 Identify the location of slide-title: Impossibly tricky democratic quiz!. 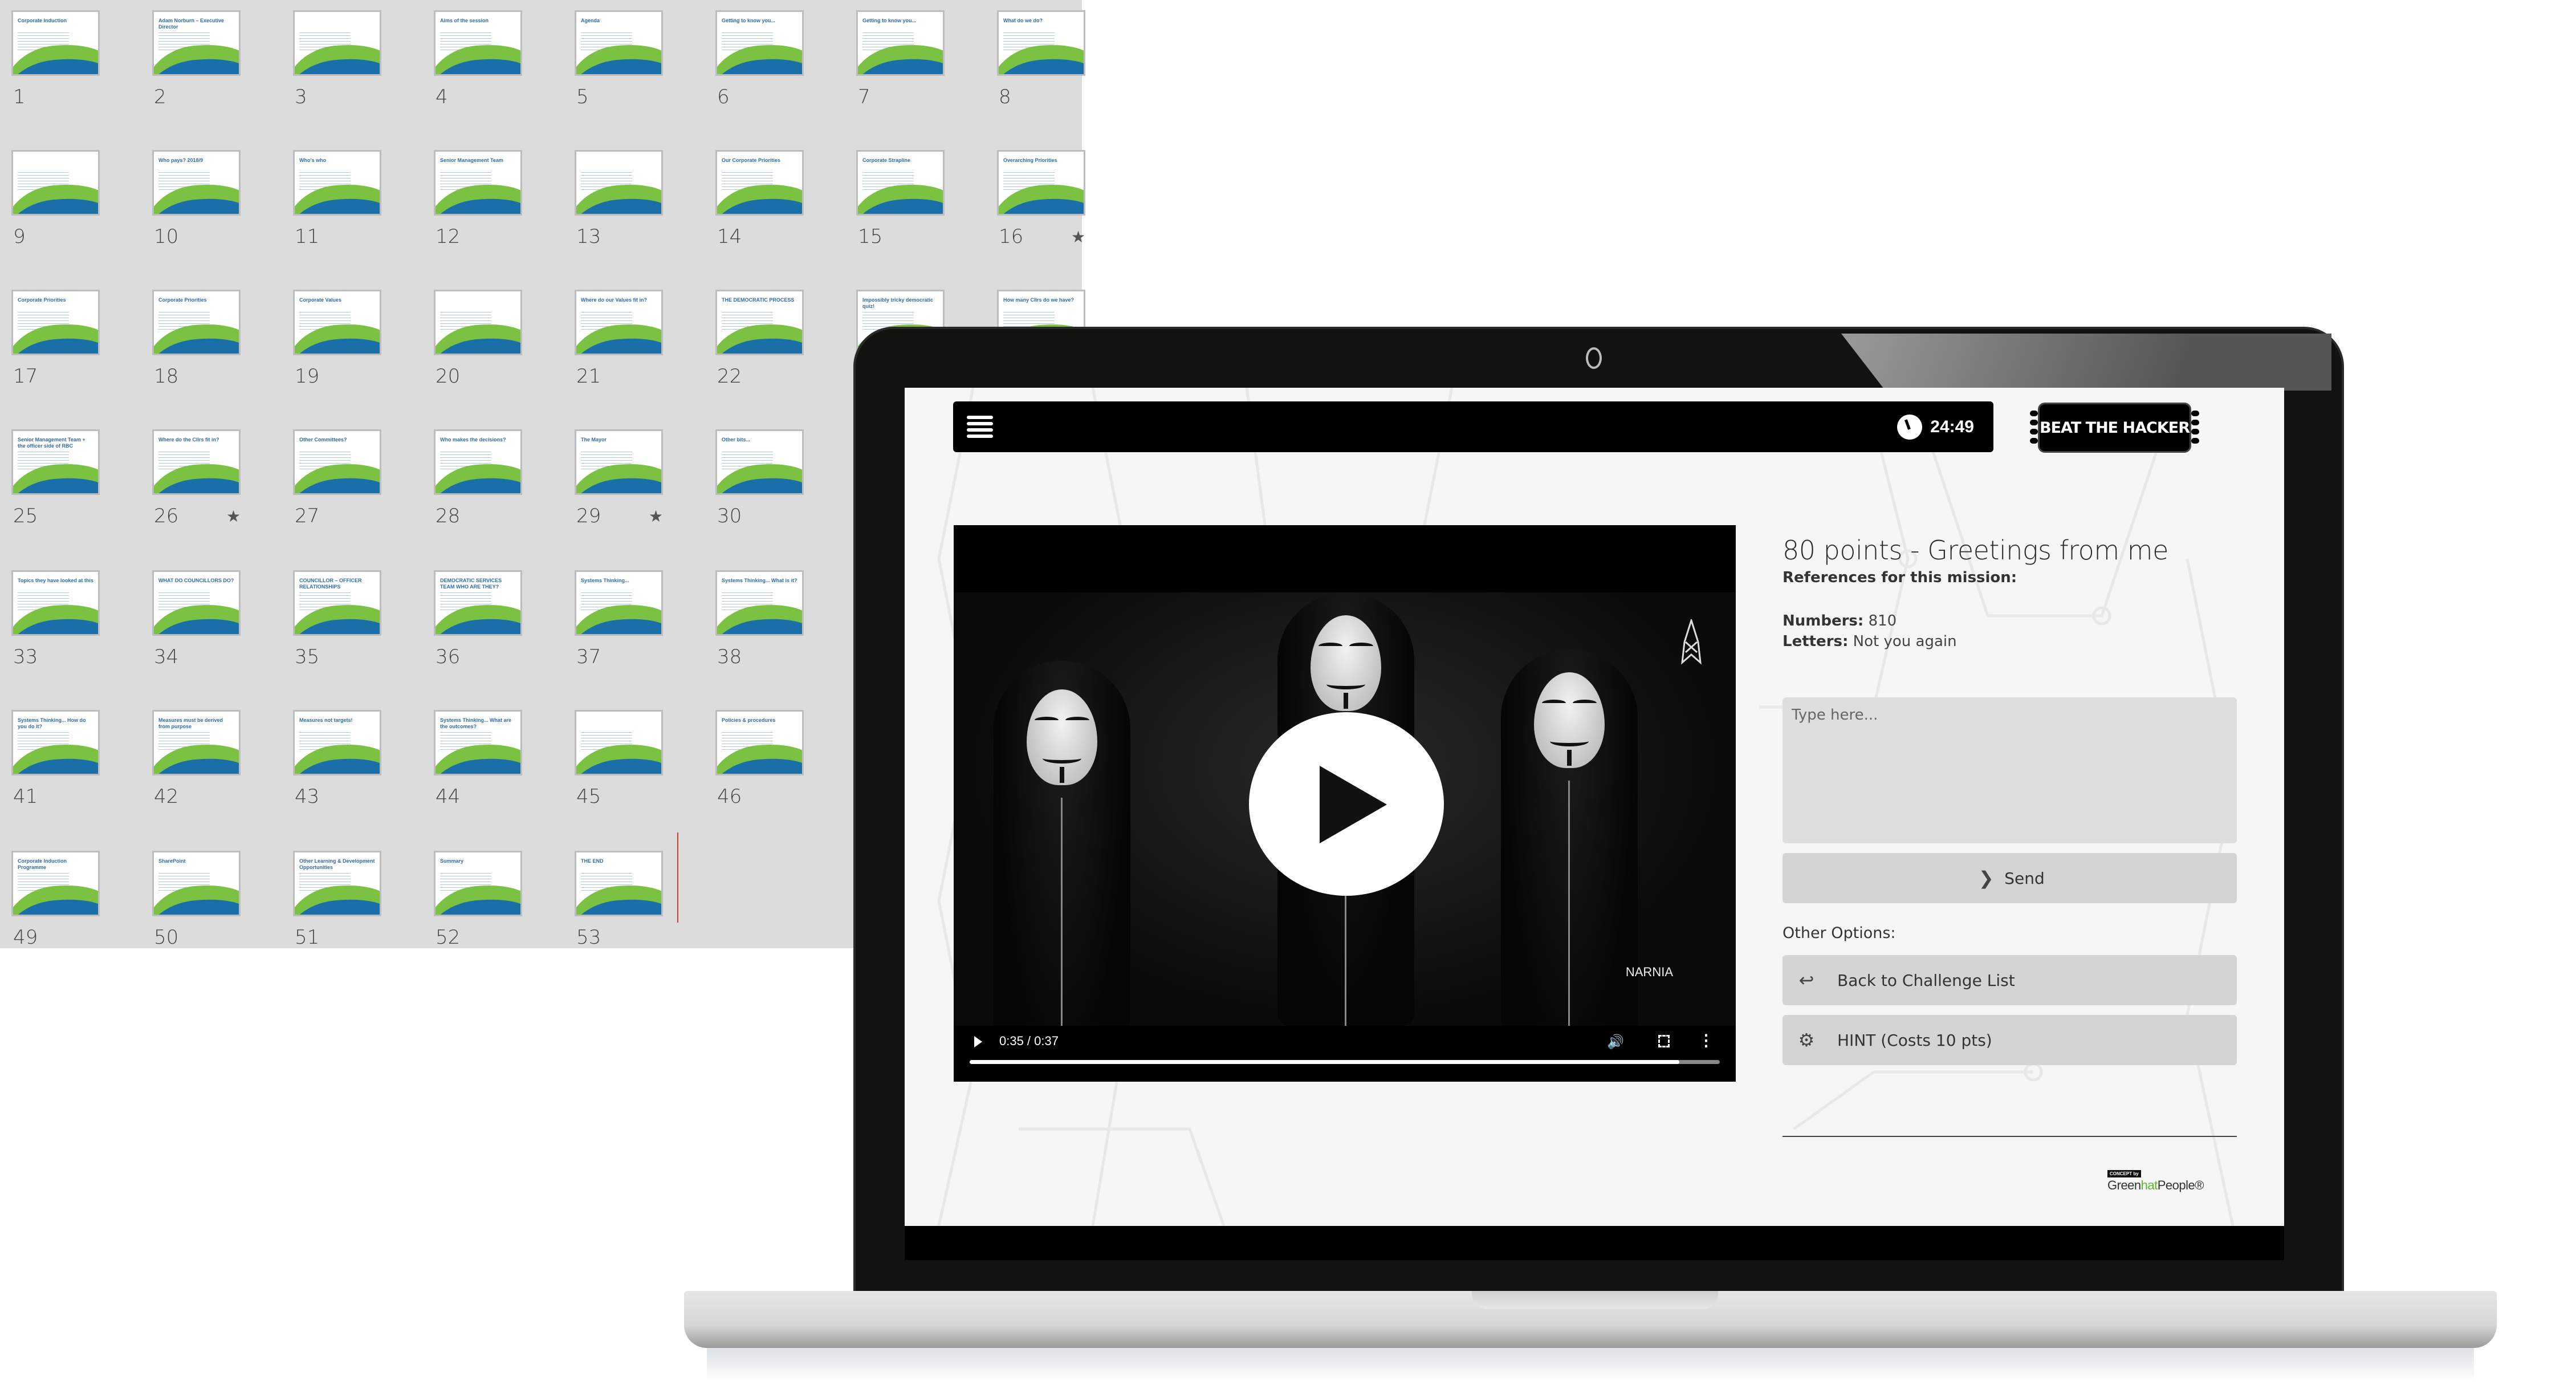
(898, 303).